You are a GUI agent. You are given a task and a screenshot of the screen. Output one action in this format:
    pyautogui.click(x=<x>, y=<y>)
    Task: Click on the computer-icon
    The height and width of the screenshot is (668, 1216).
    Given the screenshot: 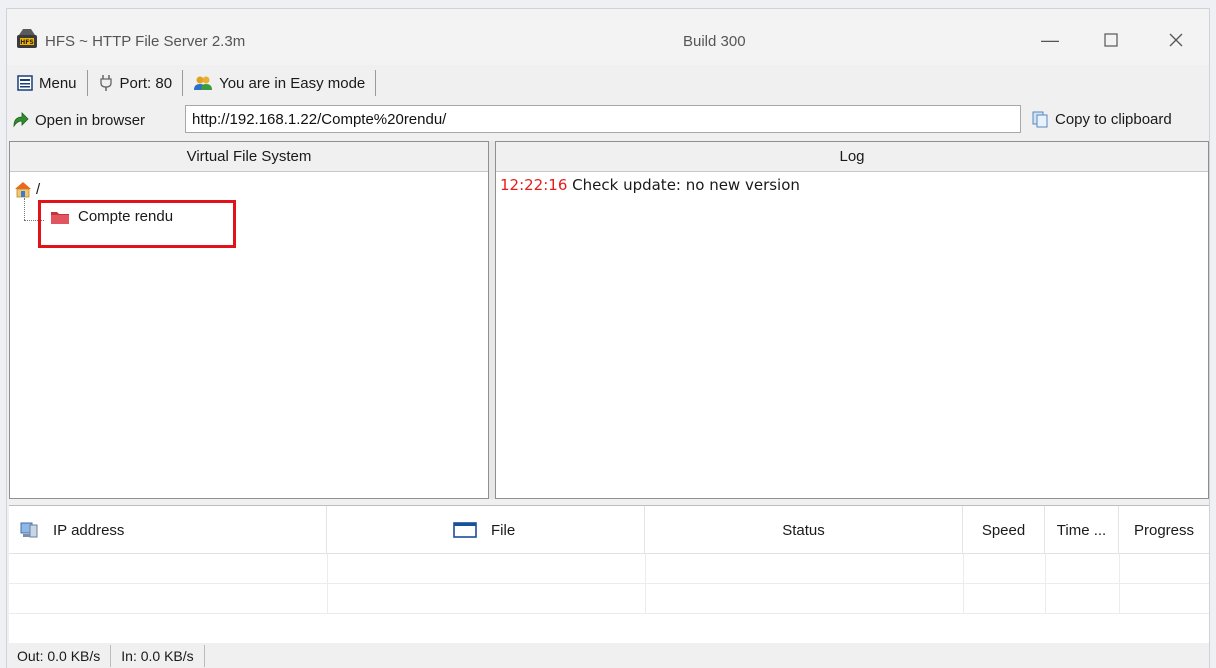 What is the action you would take?
    pyautogui.click(x=29, y=530)
    